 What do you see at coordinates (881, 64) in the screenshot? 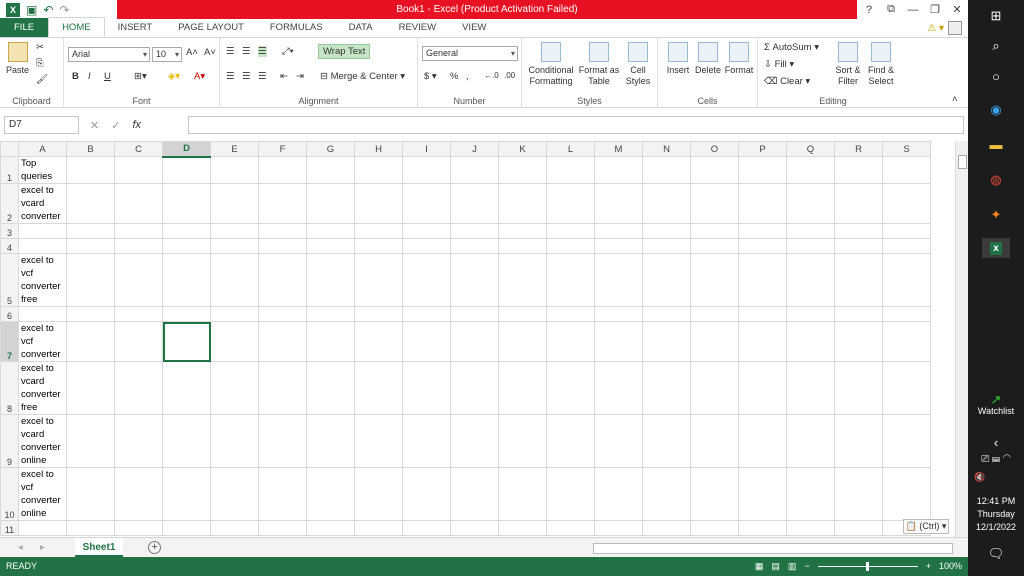
I see `find-select-button: Find & Select` at bounding box center [881, 64].